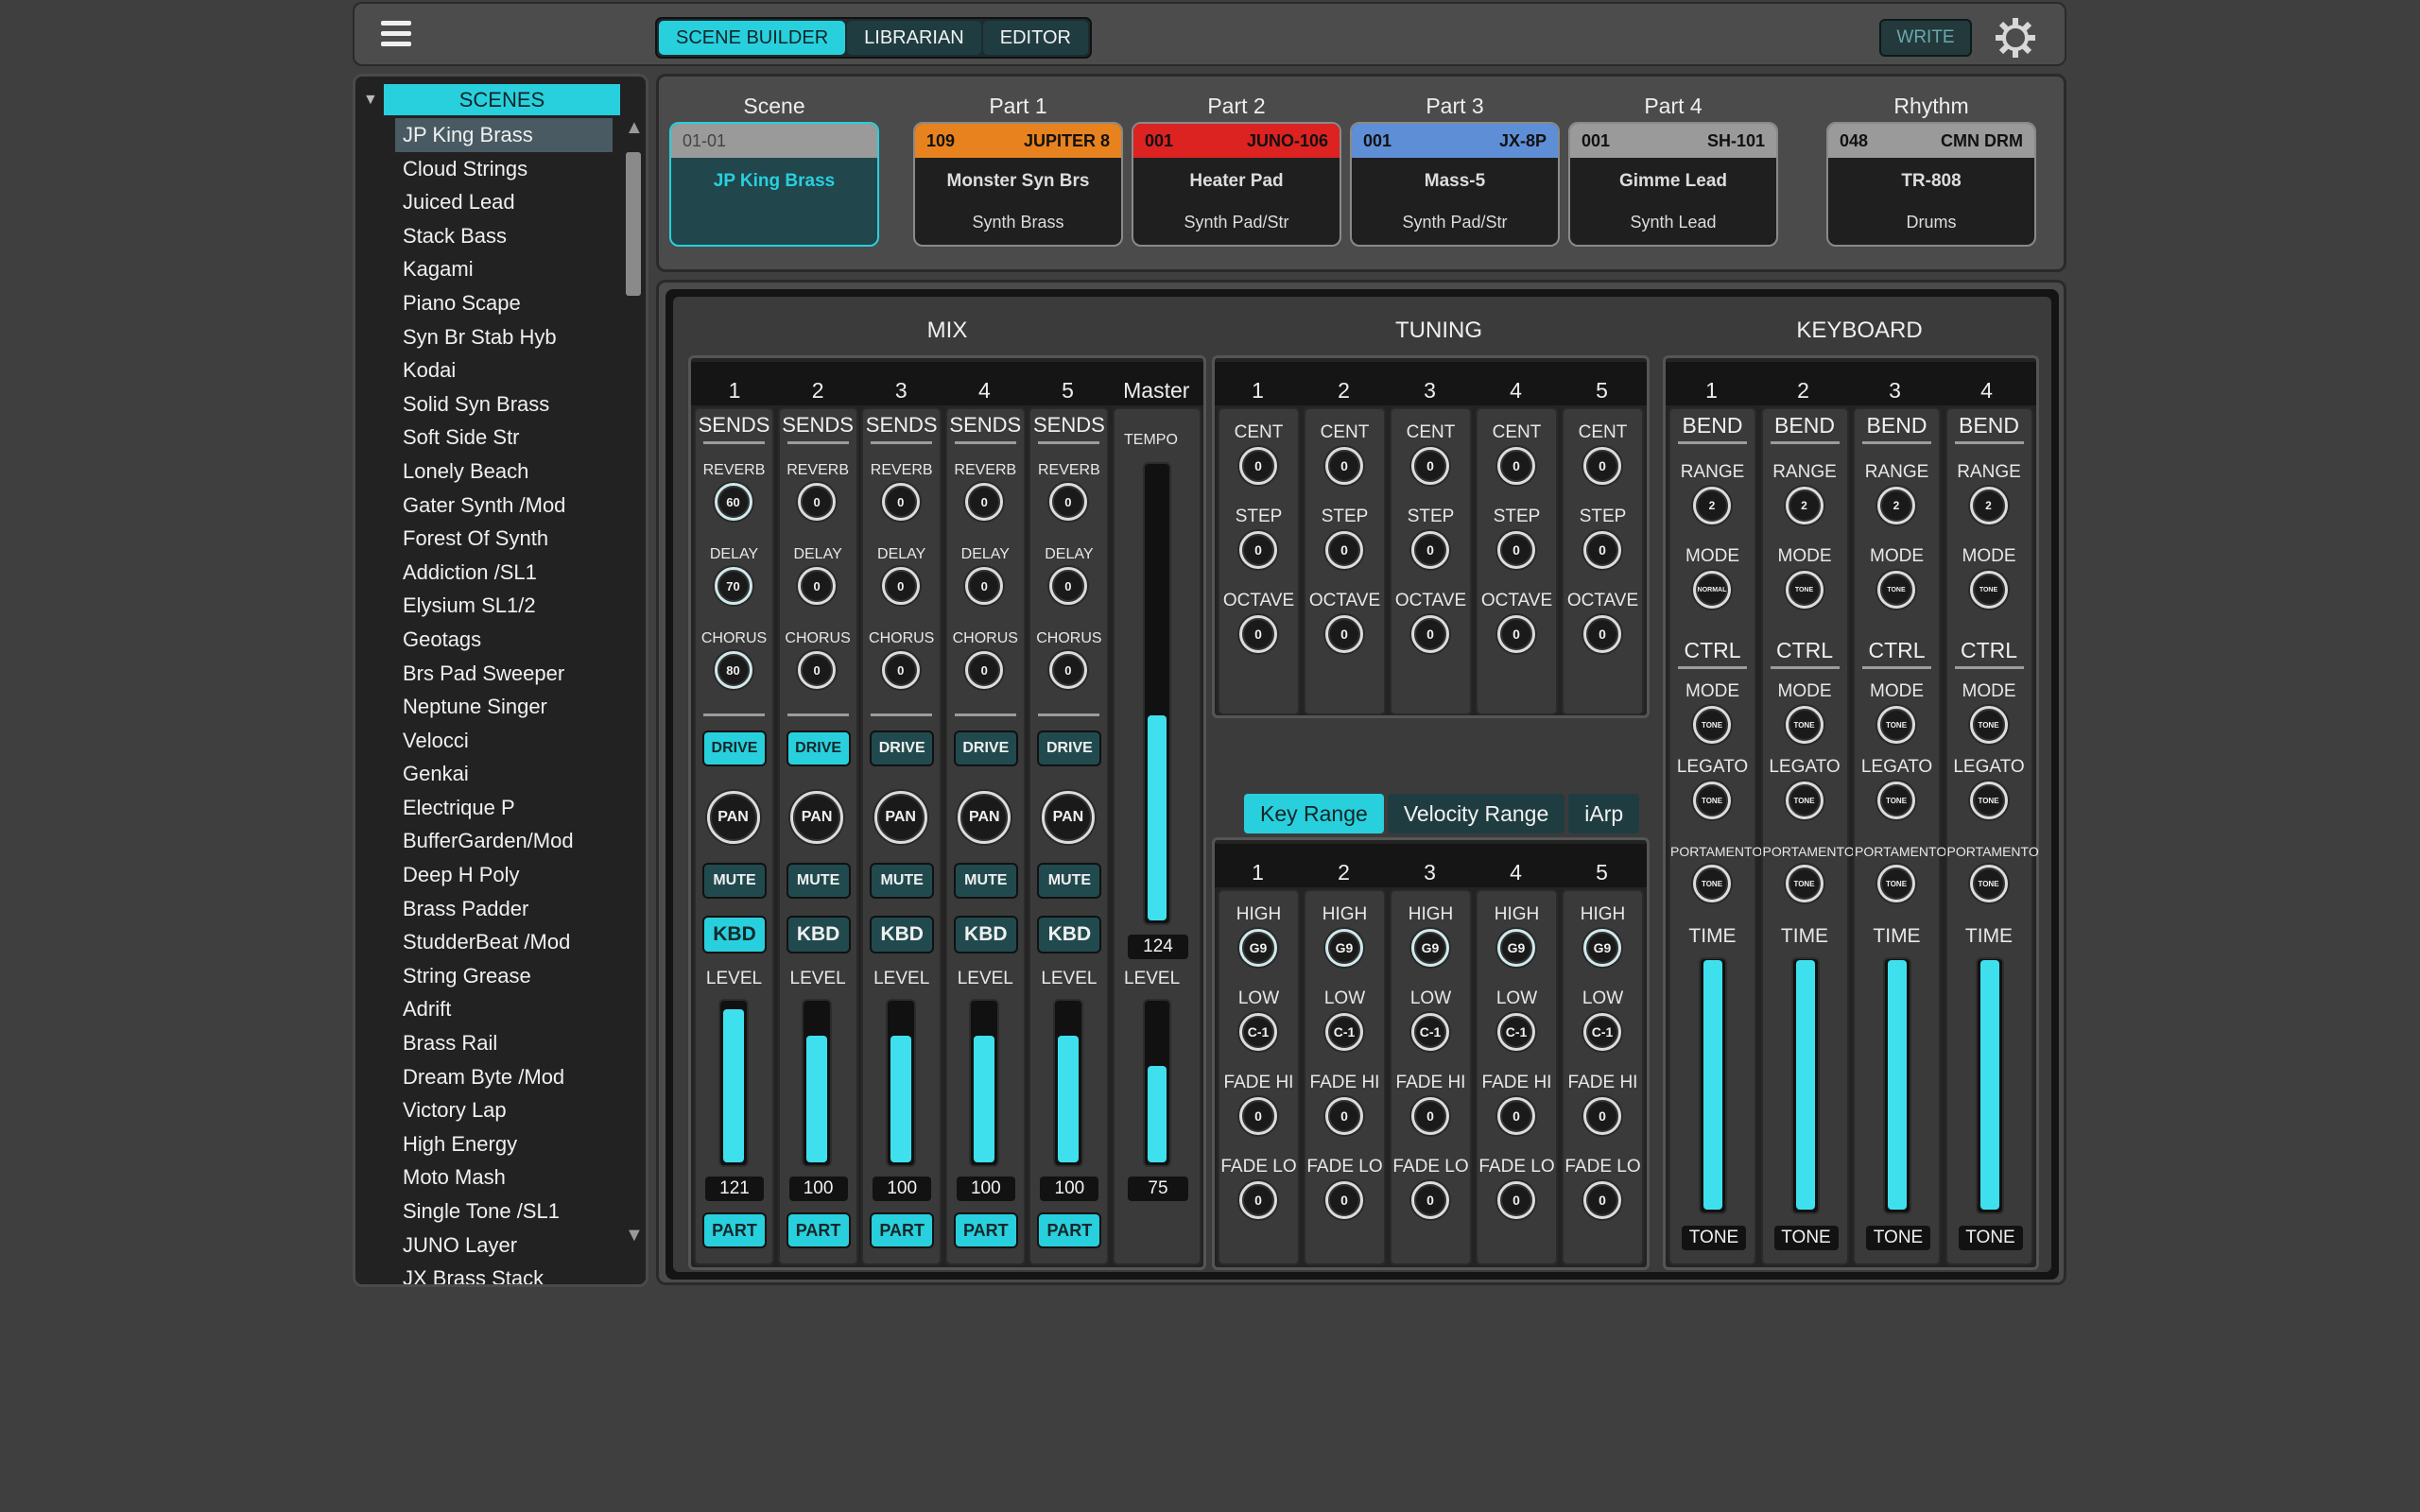 Image resolution: width=2420 pixels, height=1512 pixels. What do you see at coordinates (984, 502) in the screenshot?
I see `reverb-knob: 0` at bounding box center [984, 502].